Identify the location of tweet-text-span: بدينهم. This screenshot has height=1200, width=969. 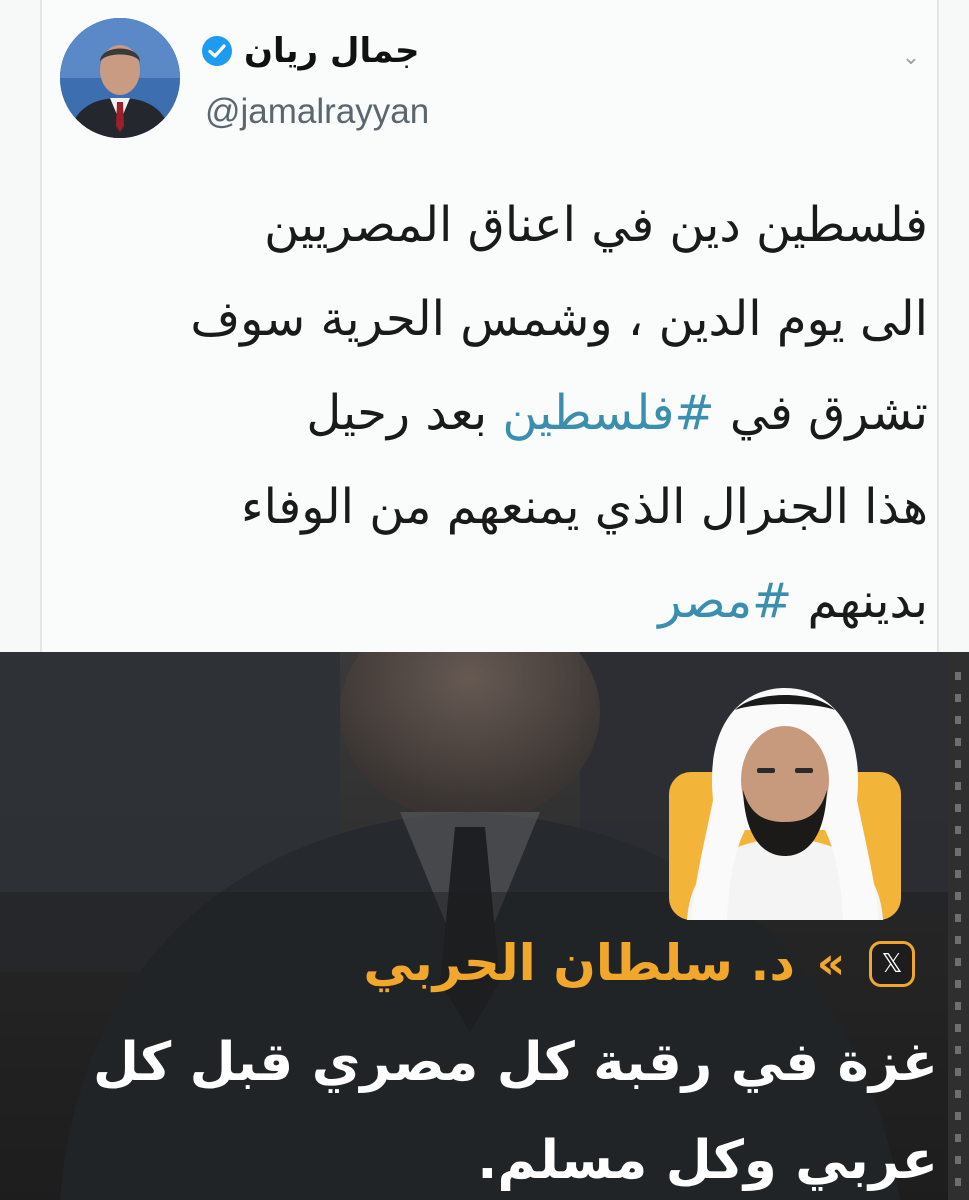
(860, 601).